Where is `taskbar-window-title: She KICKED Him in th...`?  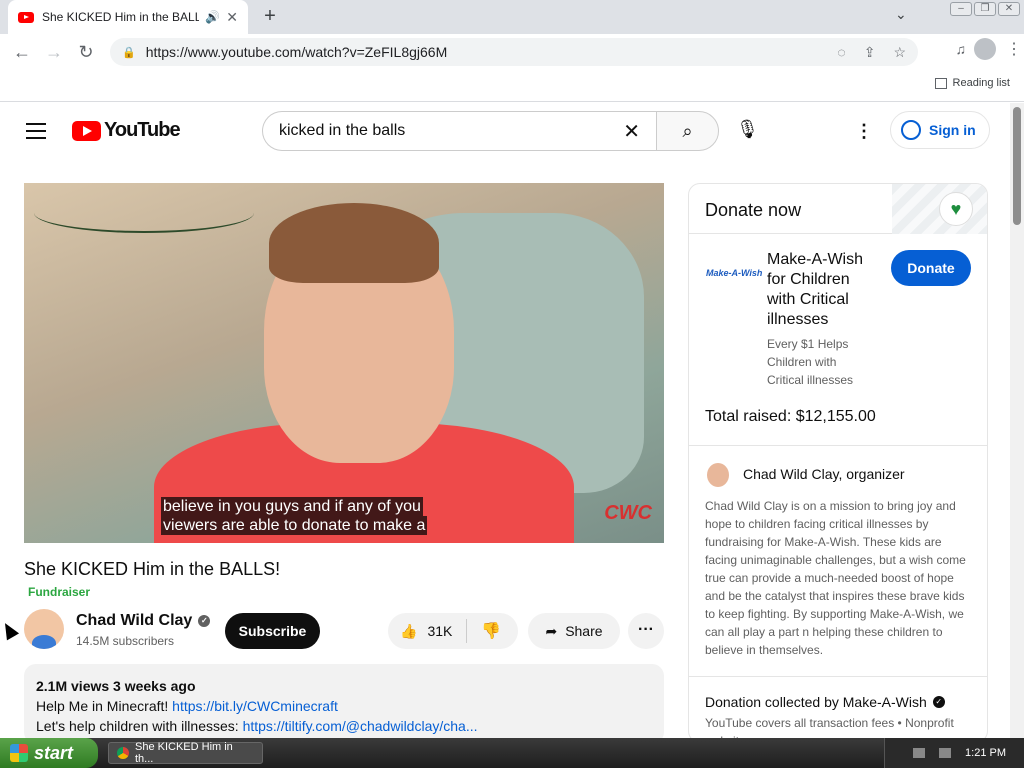
taskbar-window-title: She KICKED Him in th... is located at coordinates (183, 753).